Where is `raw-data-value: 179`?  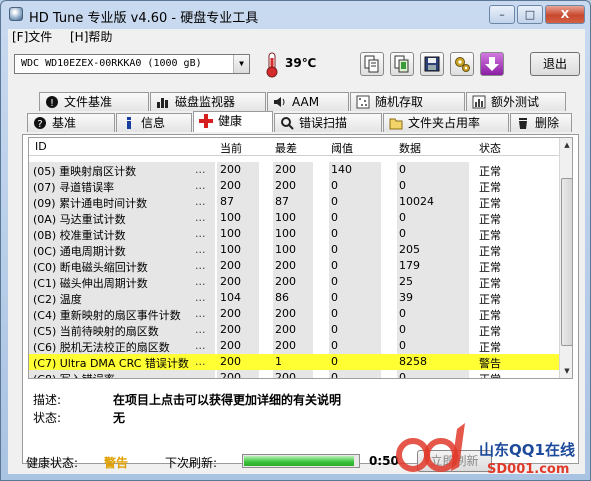 raw-data-value: 179 is located at coordinates (409, 265).